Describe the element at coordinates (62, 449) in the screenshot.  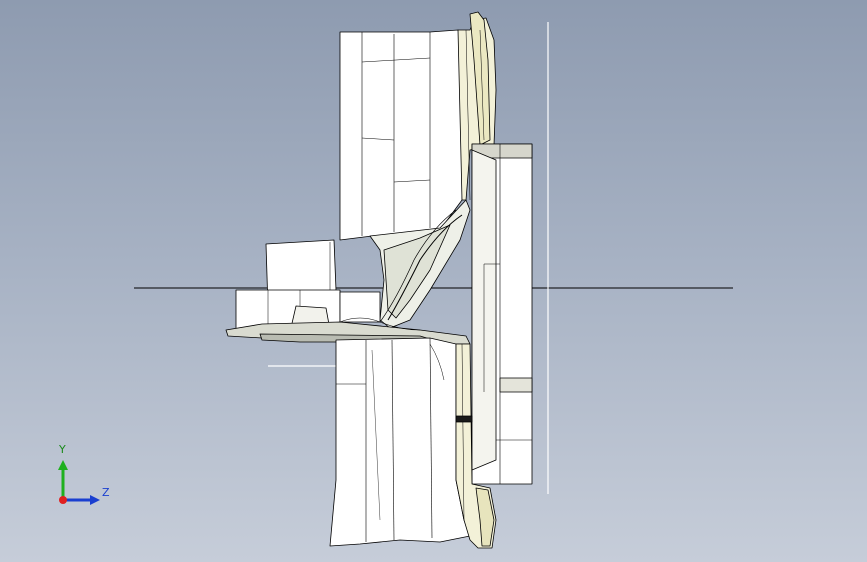
I see `y-axis-label: Y` at that location.